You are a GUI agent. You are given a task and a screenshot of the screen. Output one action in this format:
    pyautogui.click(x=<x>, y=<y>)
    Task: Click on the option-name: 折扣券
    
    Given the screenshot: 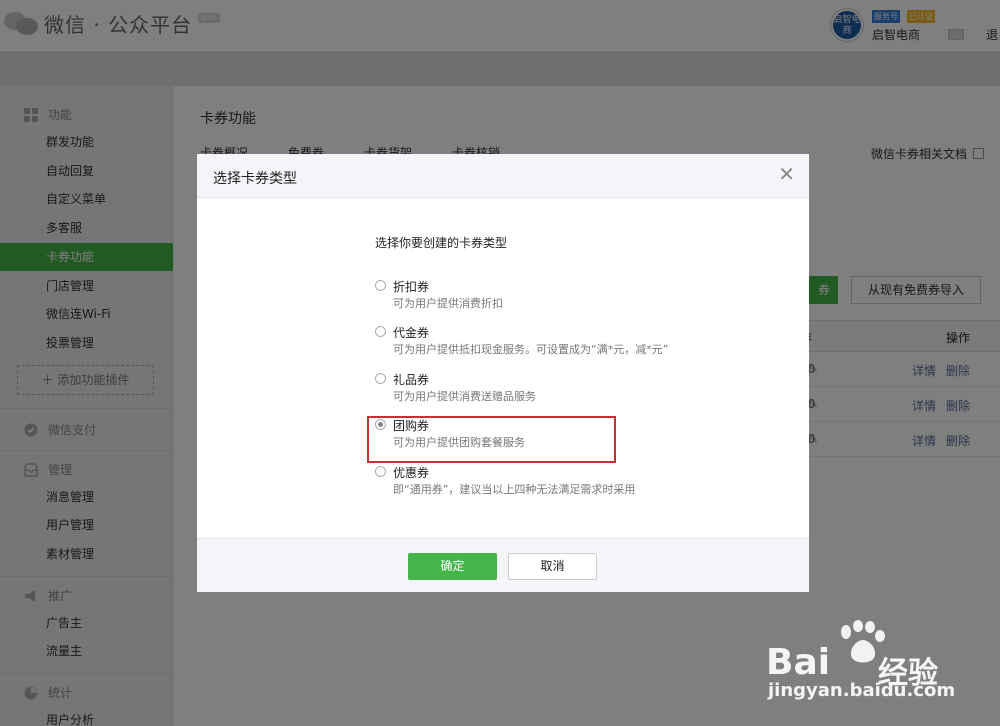 What is the action you would take?
    pyautogui.click(x=411, y=287)
    